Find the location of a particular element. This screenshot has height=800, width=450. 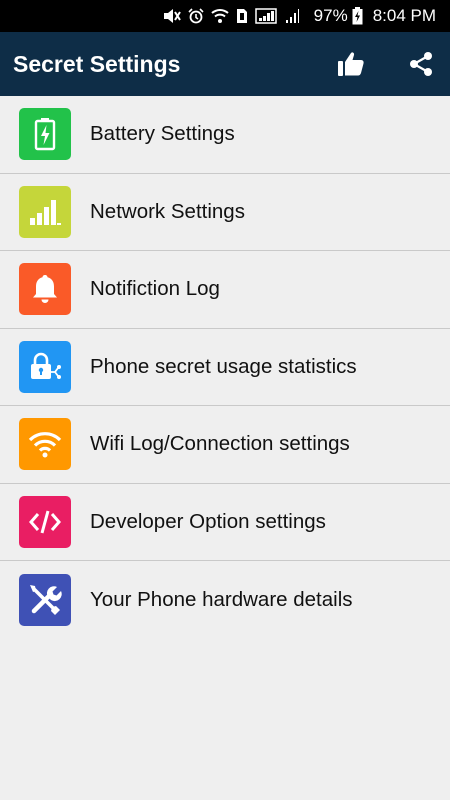

notification-icon-tile is located at coordinates (45, 289).